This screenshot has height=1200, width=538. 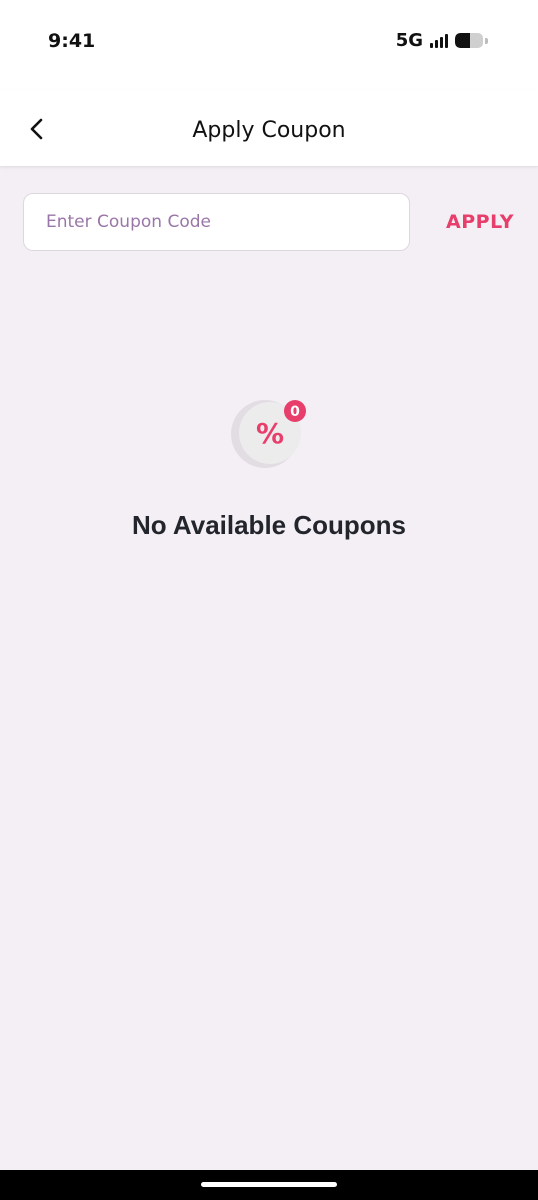 I want to click on percent-symbol: %, so click(x=270, y=433).